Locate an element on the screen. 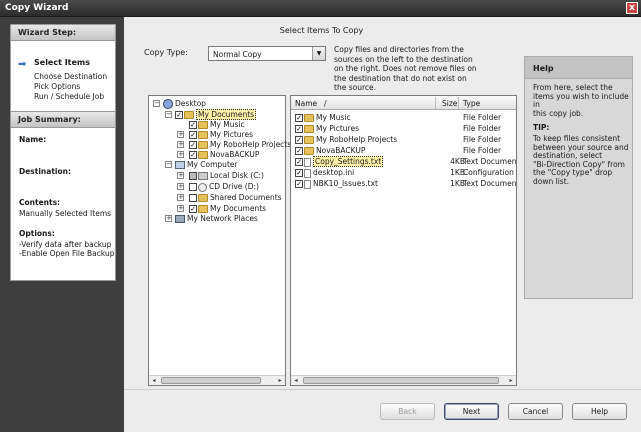 The width and height of the screenshot is (641, 432). tree-item-my-documents-2: + ✓ My Documents is located at coordinates (221, 209).